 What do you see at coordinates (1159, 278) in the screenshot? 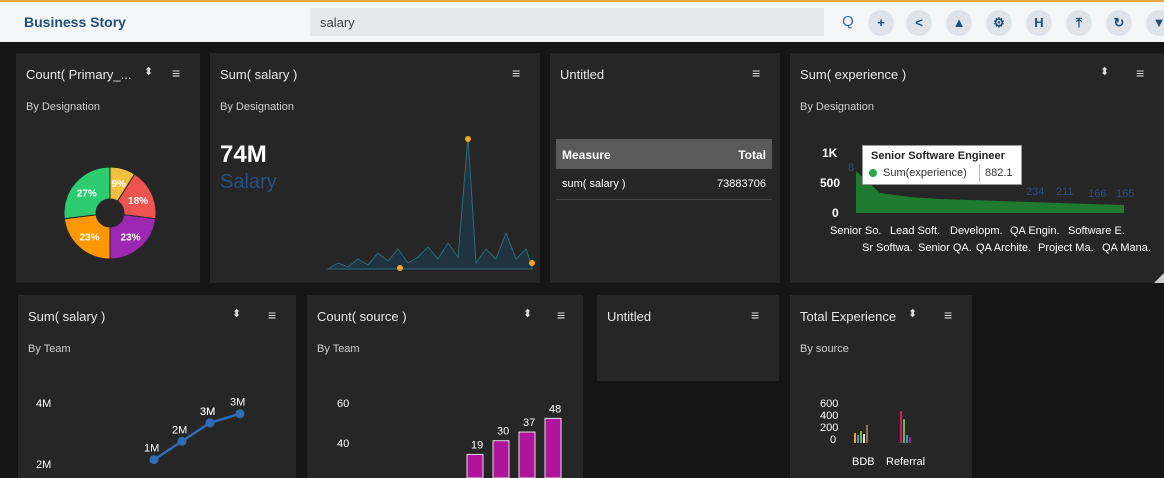
I see `resize-handle` at bounding box center [1159, 278].